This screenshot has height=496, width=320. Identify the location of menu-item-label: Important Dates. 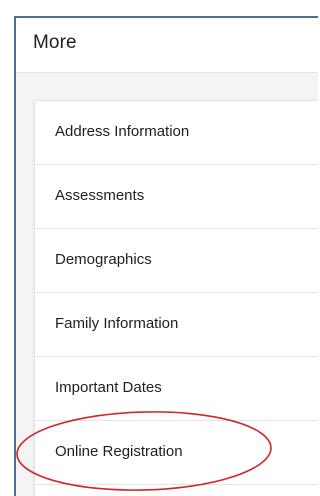
(108, 387).